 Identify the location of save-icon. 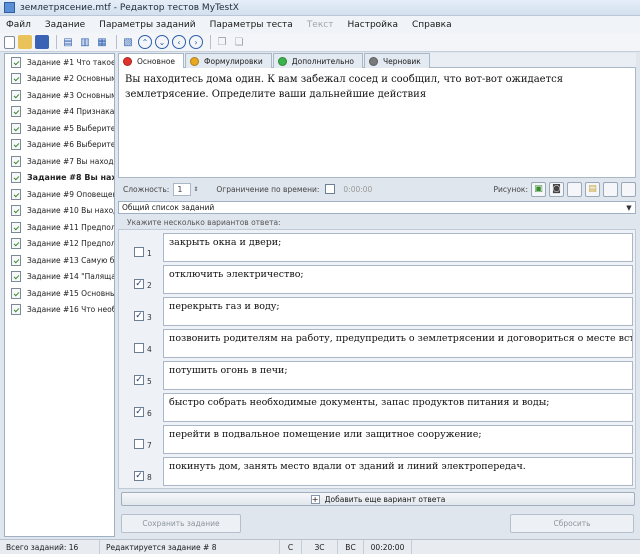
(42, 42).